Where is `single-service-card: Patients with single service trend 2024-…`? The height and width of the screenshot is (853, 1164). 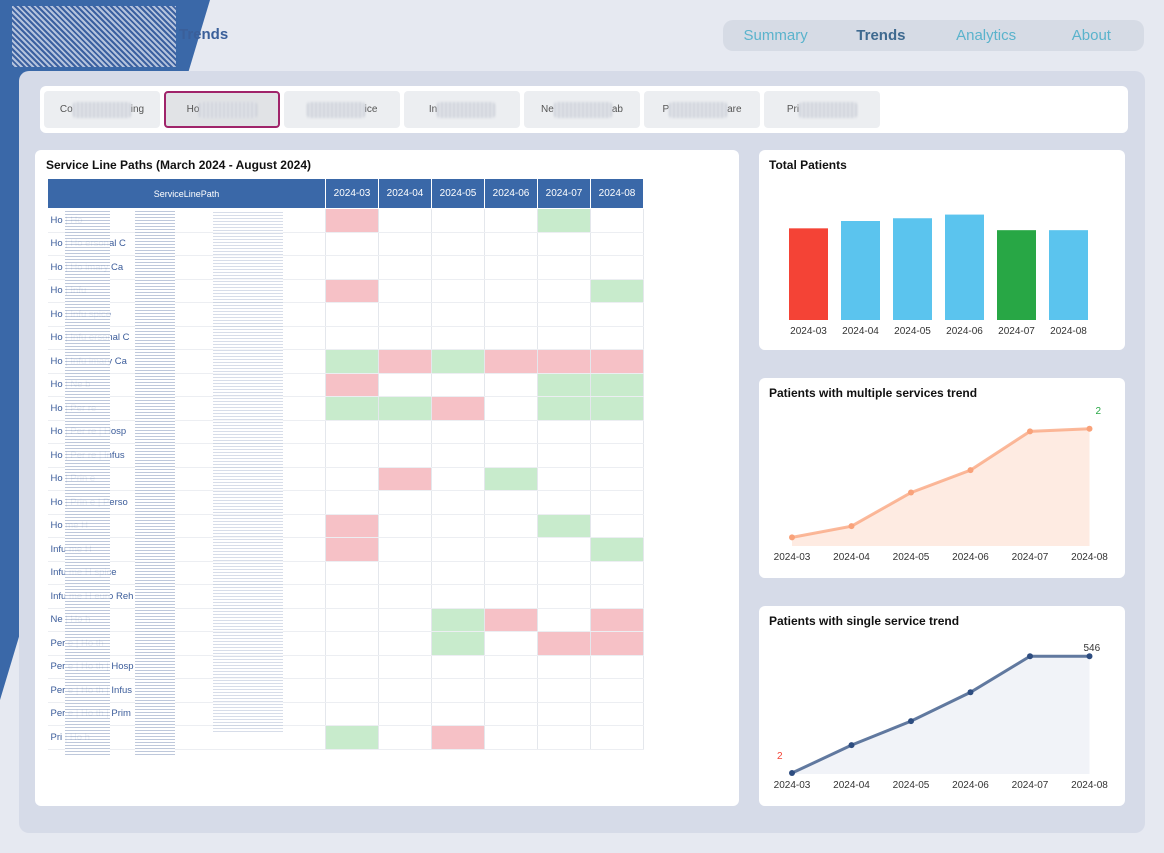 single-service-card: Patients with single service trend 2024-… is located at coordinates (942, 706).